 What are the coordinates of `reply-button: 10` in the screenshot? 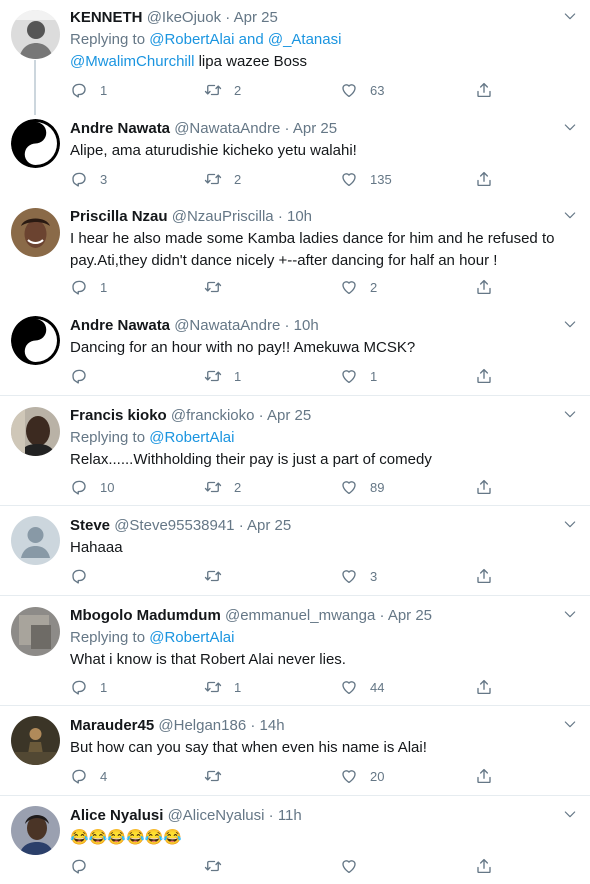 It's located at (92, 487).